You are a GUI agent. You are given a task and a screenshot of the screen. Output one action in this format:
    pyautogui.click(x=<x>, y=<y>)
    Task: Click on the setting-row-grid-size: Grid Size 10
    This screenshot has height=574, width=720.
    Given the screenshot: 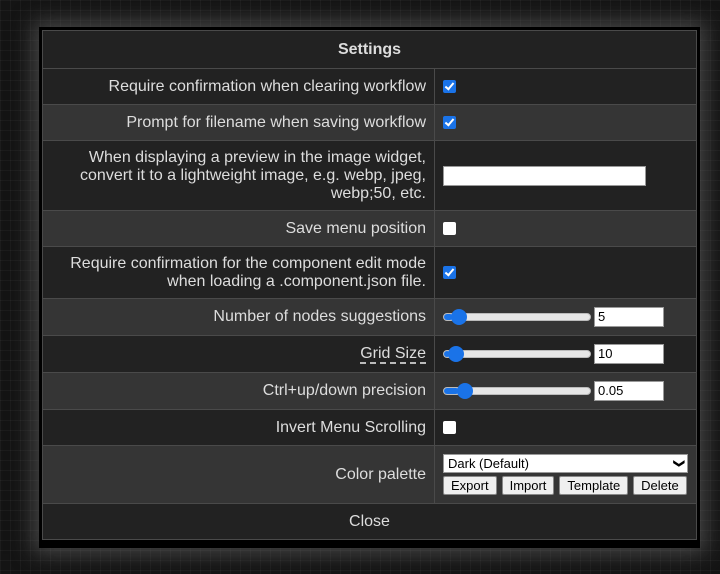 What is the action you would take?
    pyautogui.click(x=369, y=354)
    